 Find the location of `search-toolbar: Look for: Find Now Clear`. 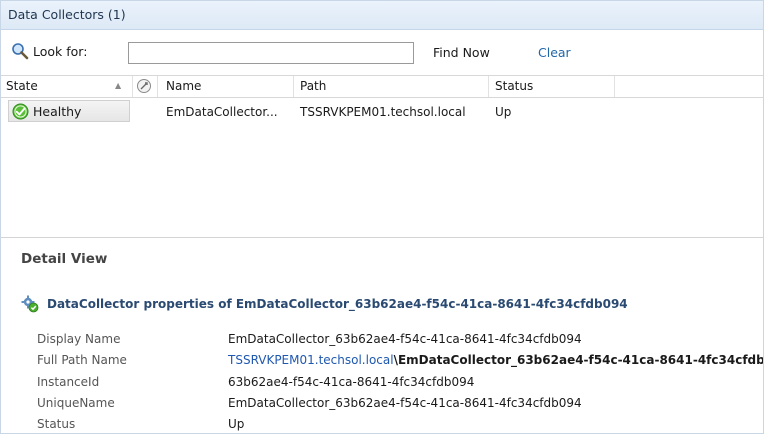

search-toolbar: Look for: Find Now Clear is located at coordinates (382, 51).